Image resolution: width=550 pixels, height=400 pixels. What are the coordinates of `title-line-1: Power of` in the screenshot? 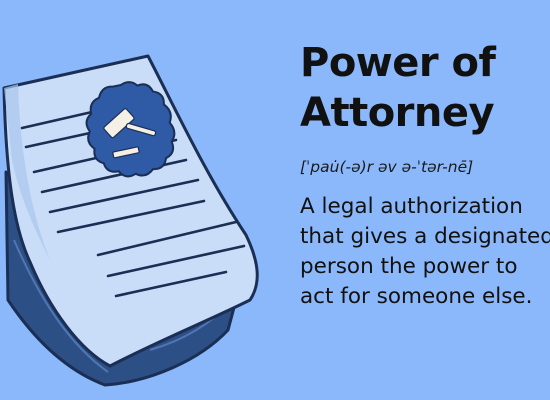 It's located at (398, 63).